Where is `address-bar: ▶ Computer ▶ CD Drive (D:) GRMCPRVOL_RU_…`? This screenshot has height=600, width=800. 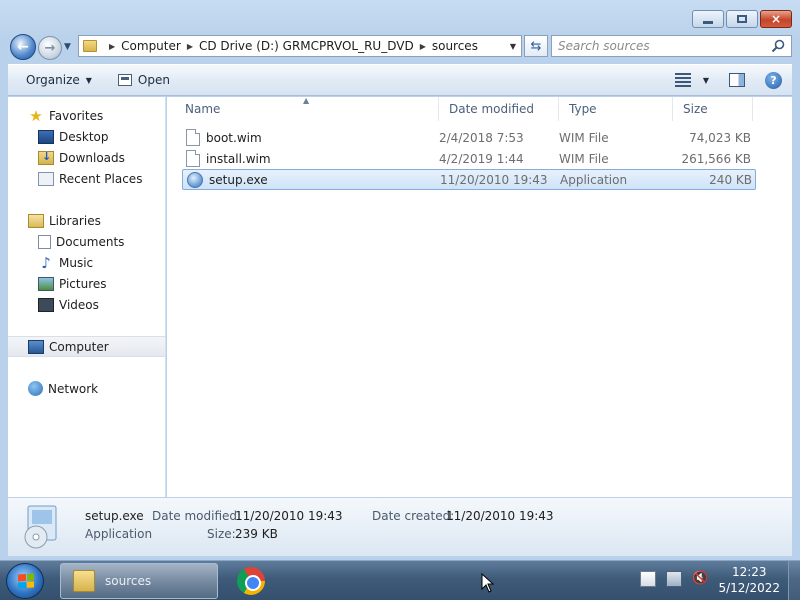
address-bar: ▶ Computer ▶ CD Drive (D:) GRMCPRVOL_RU_… is located at coordinates (300, 46).